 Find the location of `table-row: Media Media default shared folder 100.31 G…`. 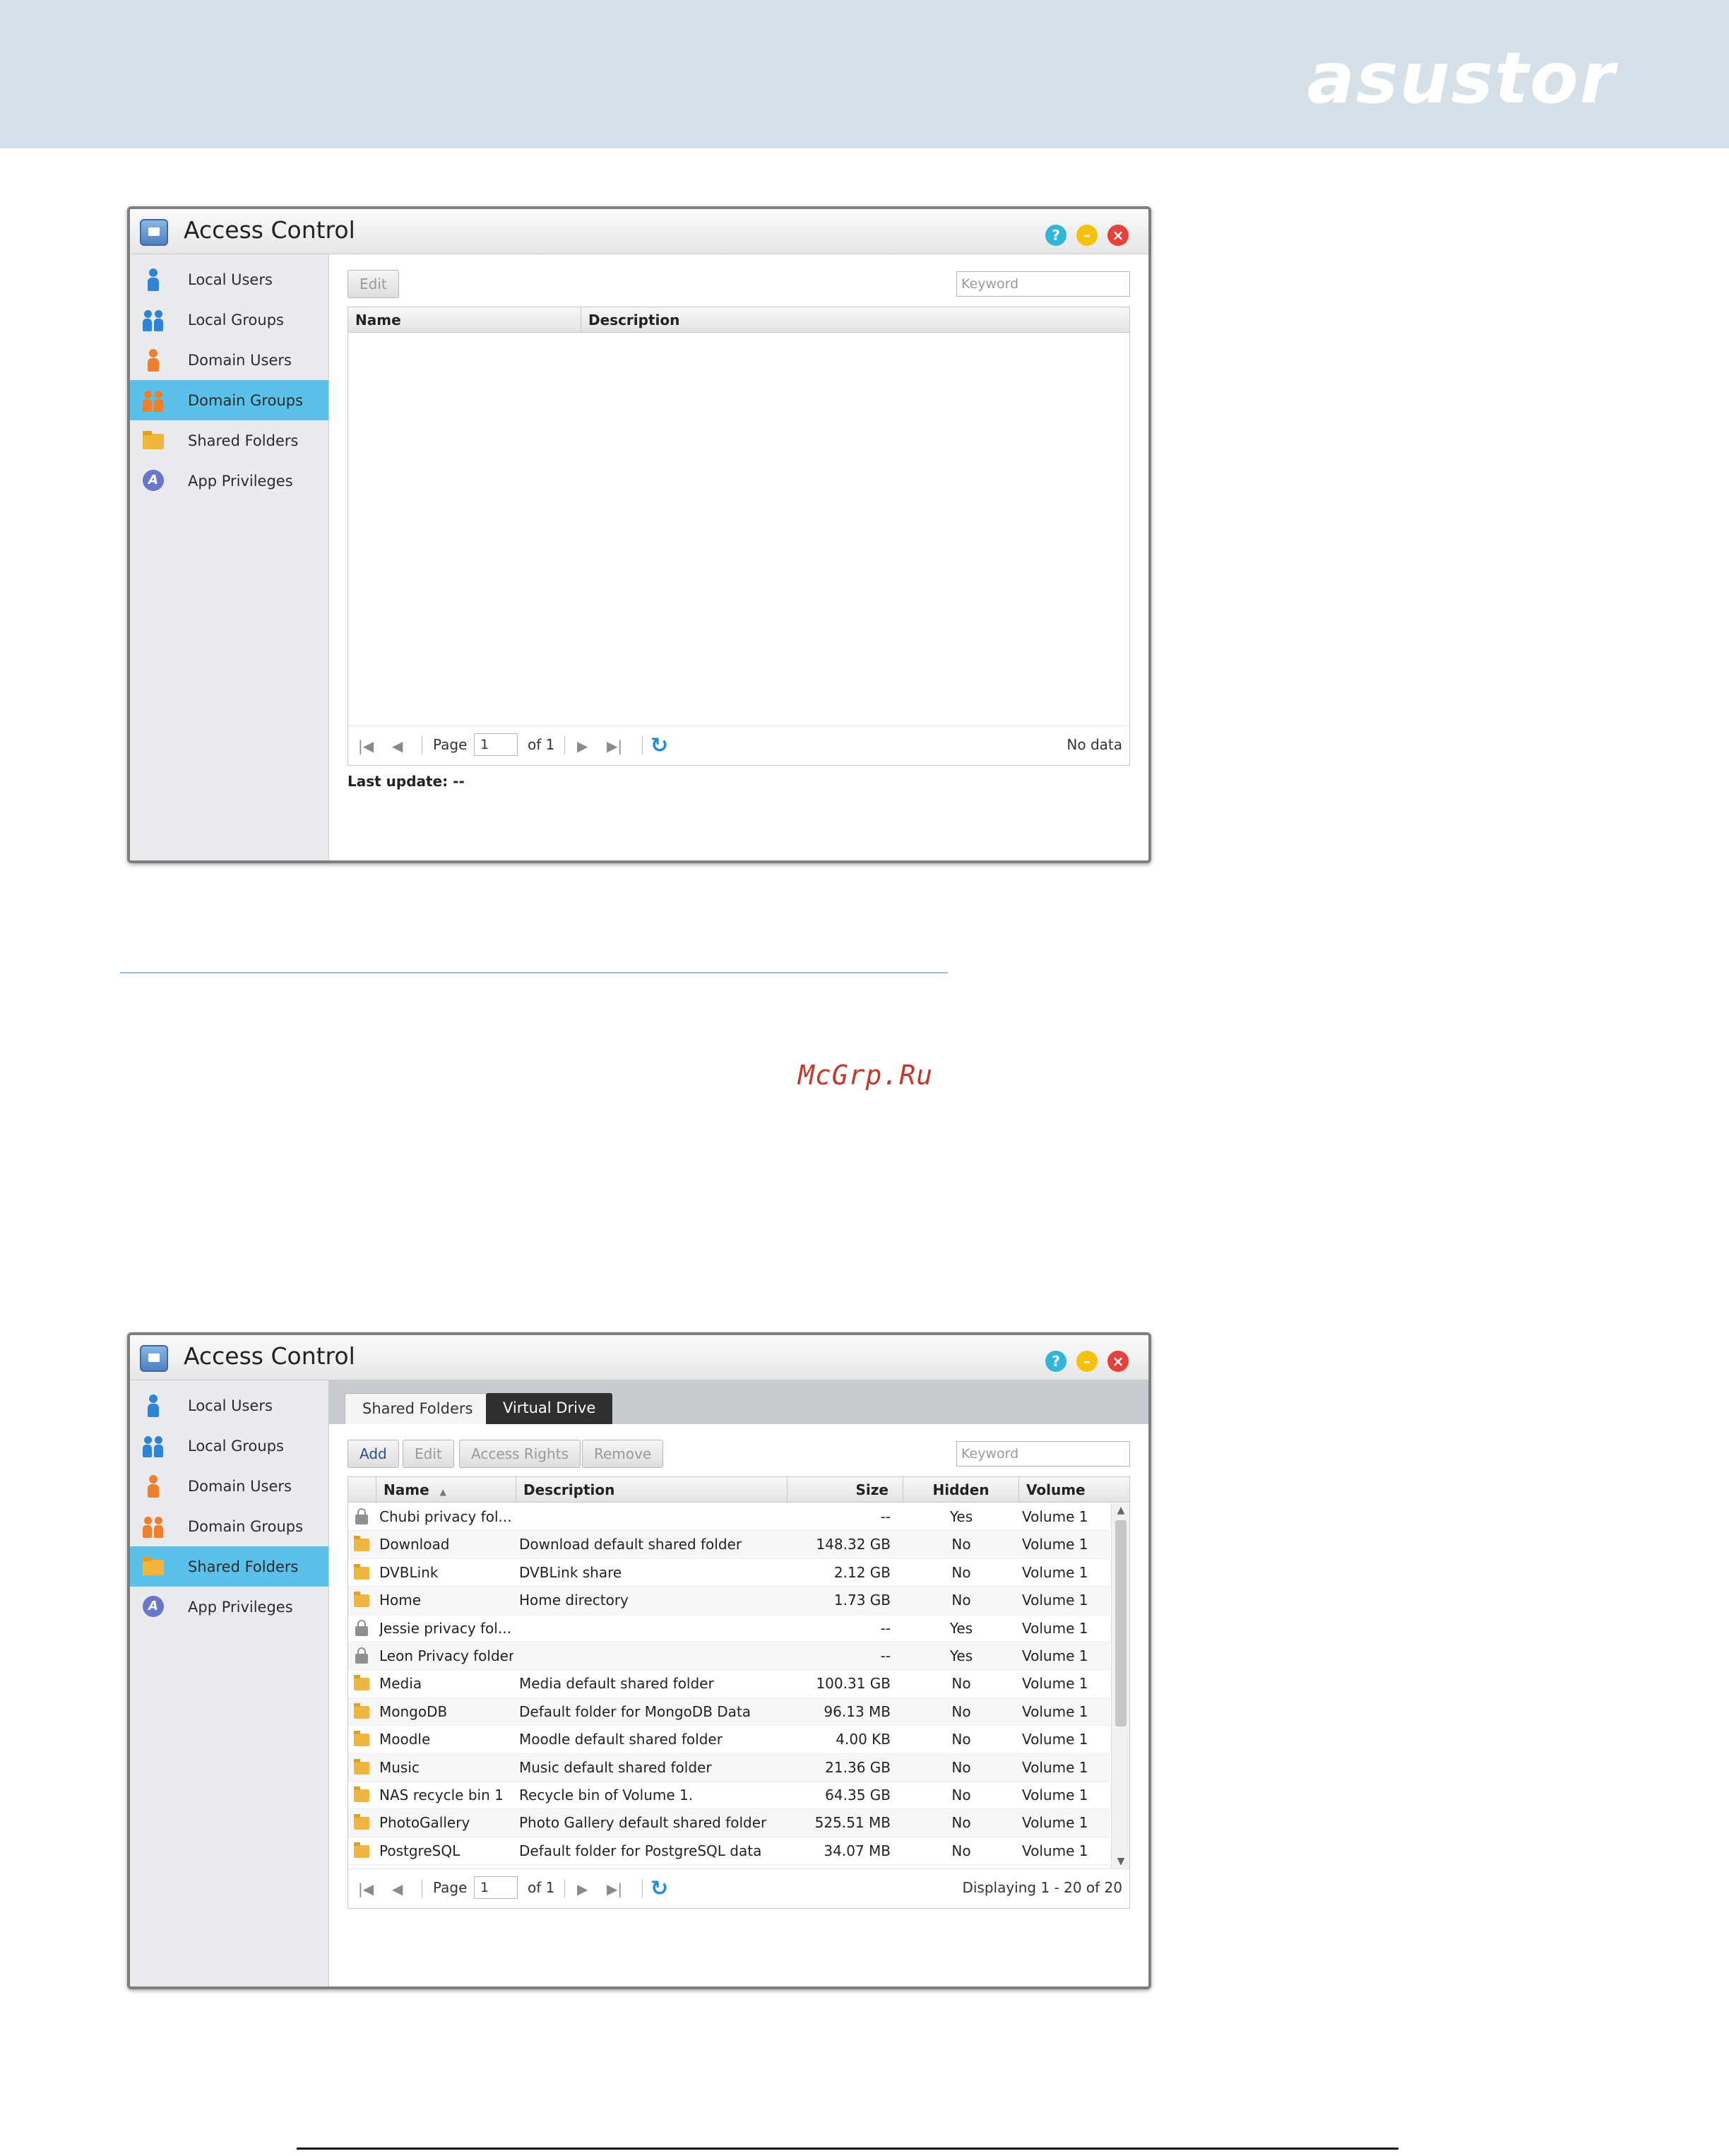

table-row: Media Media default shared folder 100.31 G… is located at coordinates (729, 1684).